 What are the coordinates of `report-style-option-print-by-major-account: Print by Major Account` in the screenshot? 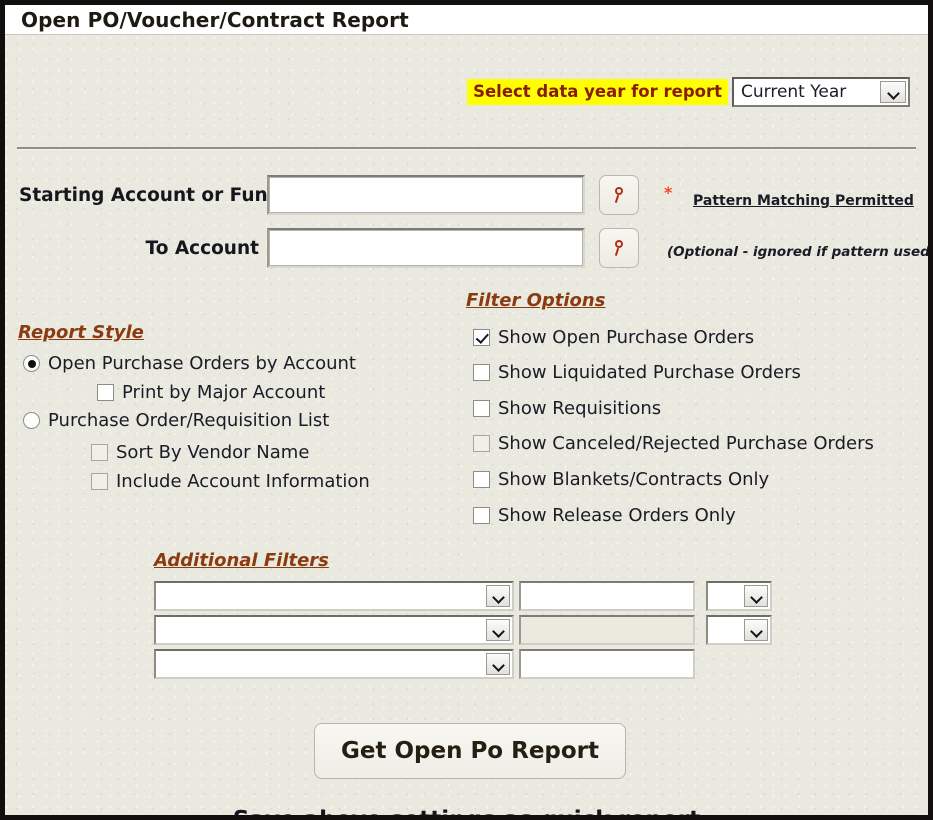 It's located at (211, 392).